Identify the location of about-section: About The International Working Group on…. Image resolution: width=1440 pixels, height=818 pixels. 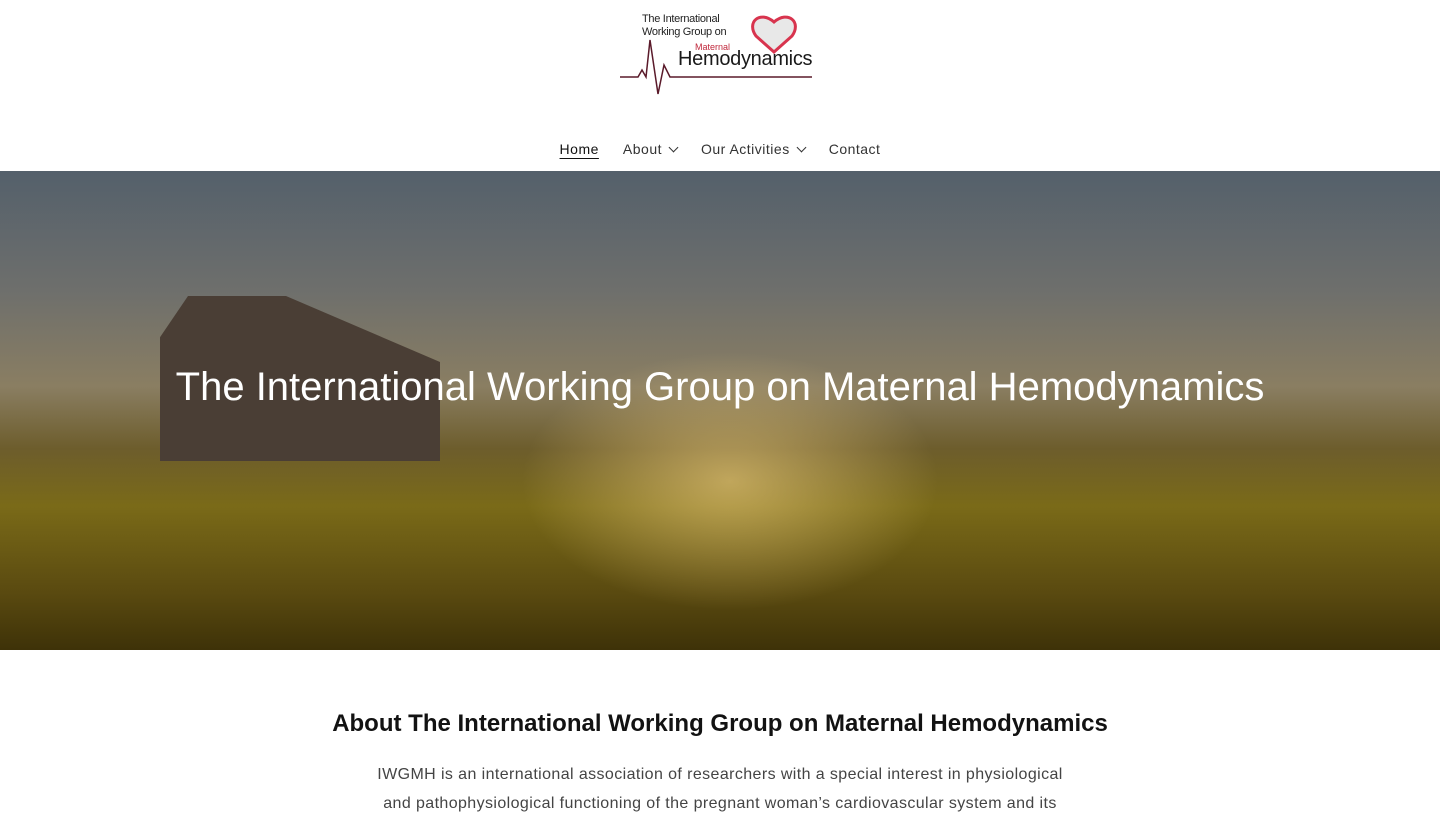
(720, 764).